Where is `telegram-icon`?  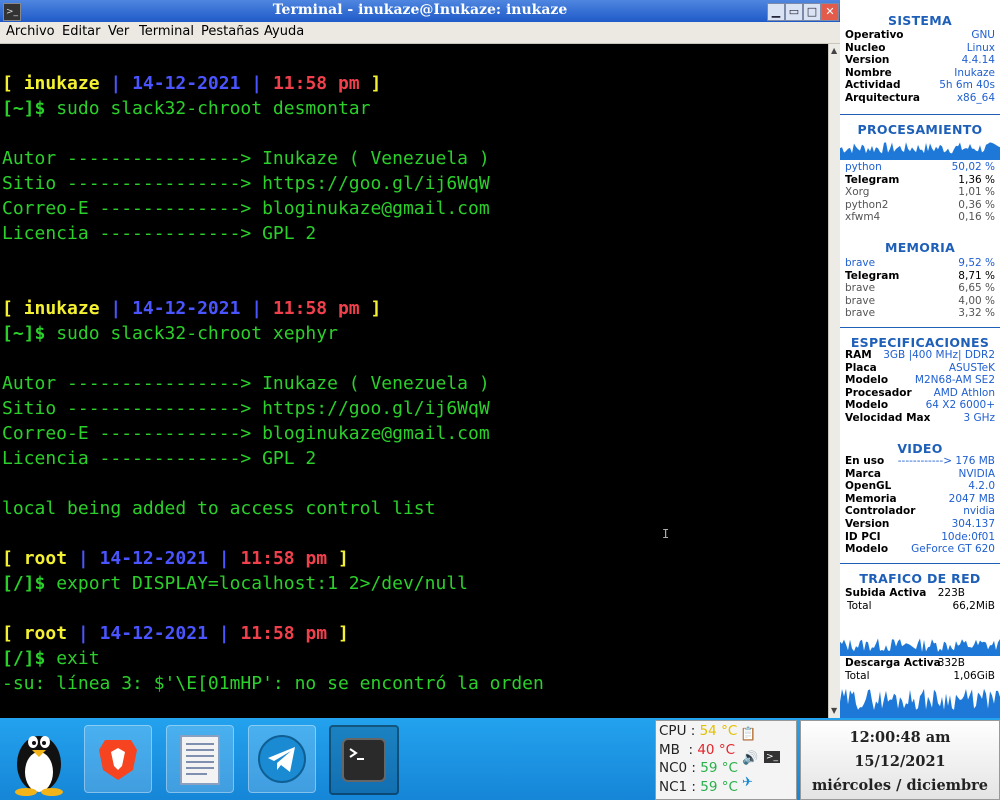 telegram-icon is located at coordinates (282, 759).